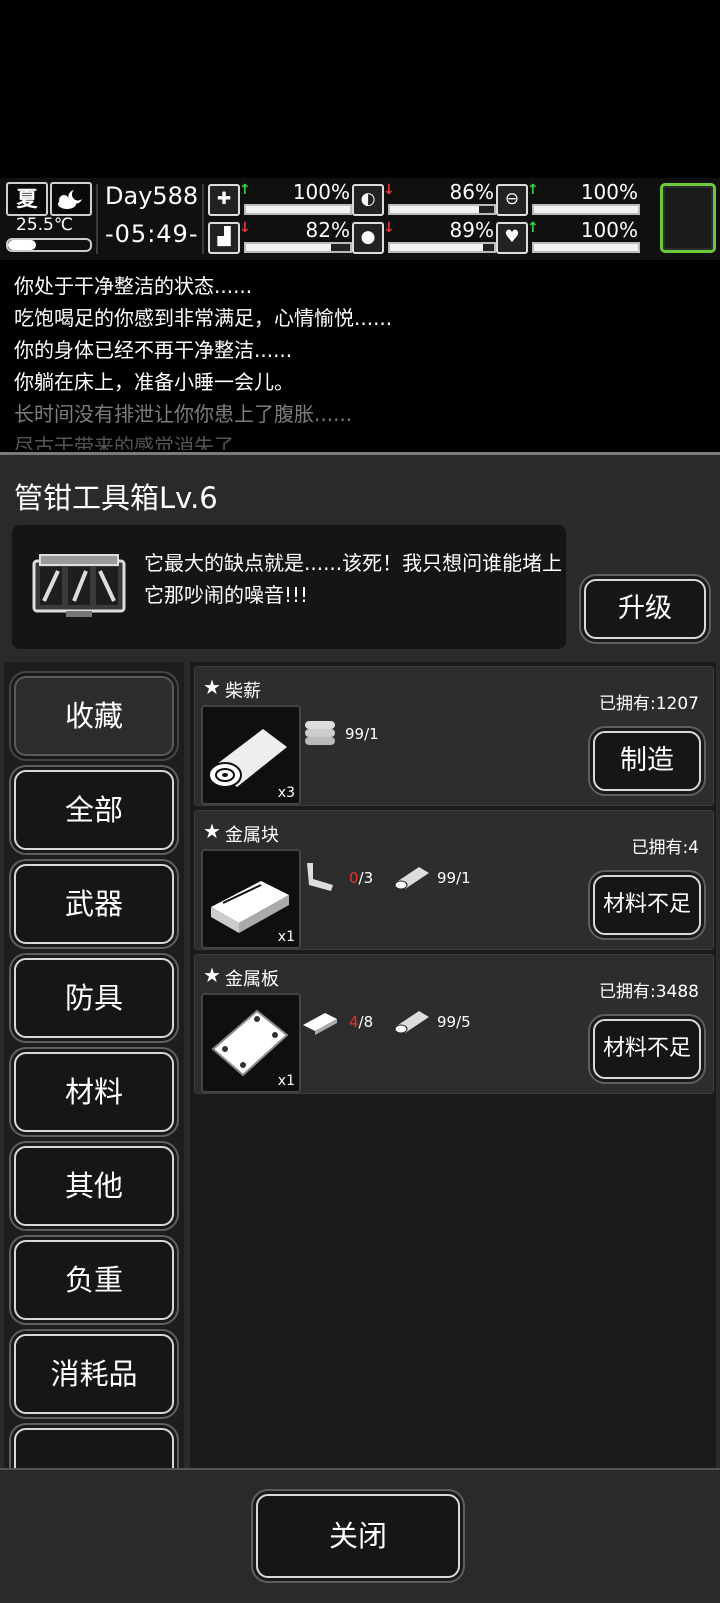 The image size is (720, 1603). Describe the element at coordinates (512, 238) in the screenshot. I see `heart-icon: ♥` at that location.